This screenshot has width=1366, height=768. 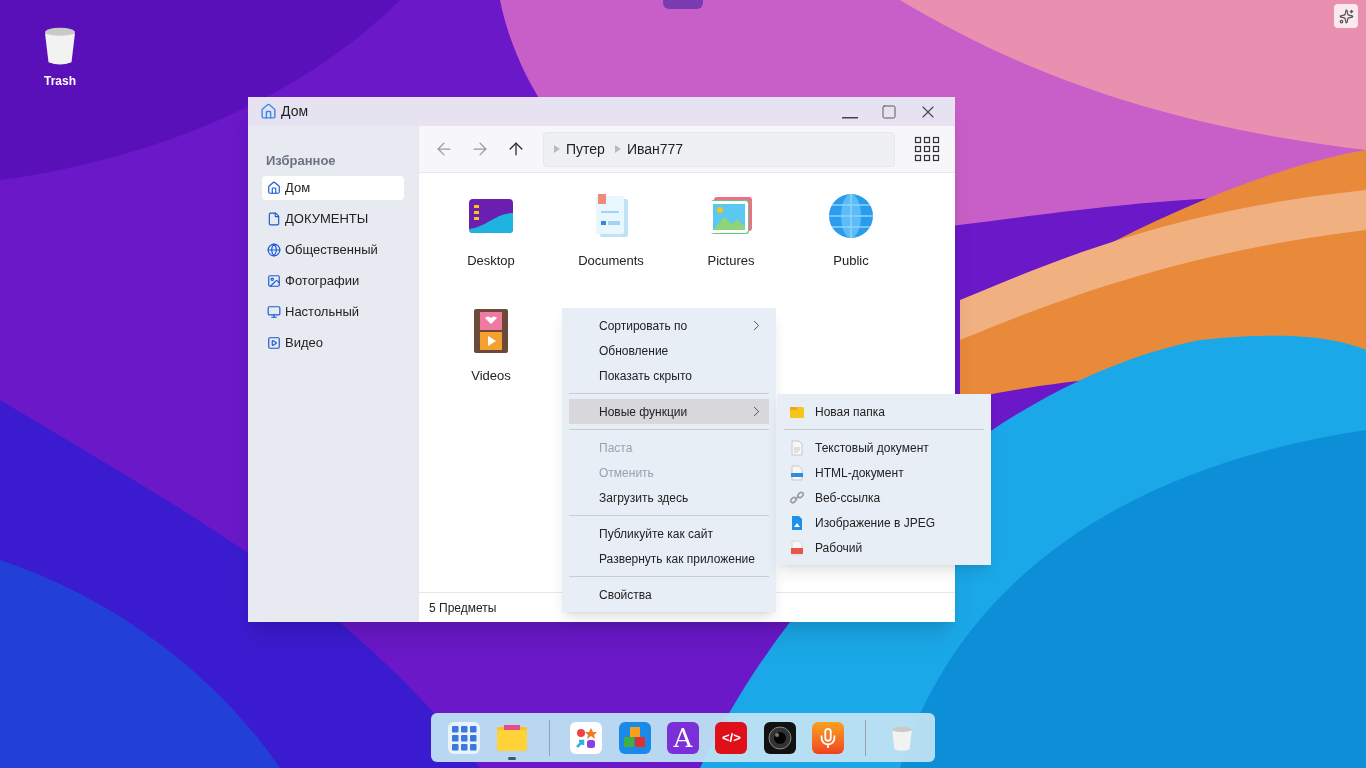 What do you see at coordinates (333, 343) in the screenshot?
I see `sidebar-item: Видео` at bounding box center [333, 343].